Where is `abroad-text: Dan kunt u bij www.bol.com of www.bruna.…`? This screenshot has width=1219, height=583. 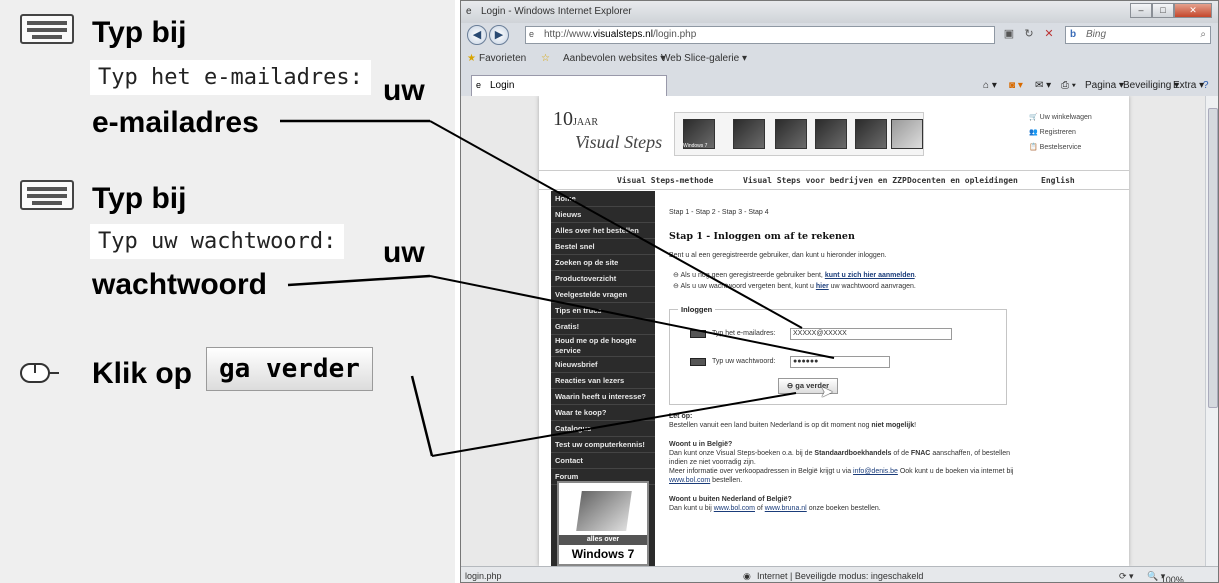 abroad-text: Dan kunt u bij www.bol.com of www.bruna.… is located at coordinates (775, 508).